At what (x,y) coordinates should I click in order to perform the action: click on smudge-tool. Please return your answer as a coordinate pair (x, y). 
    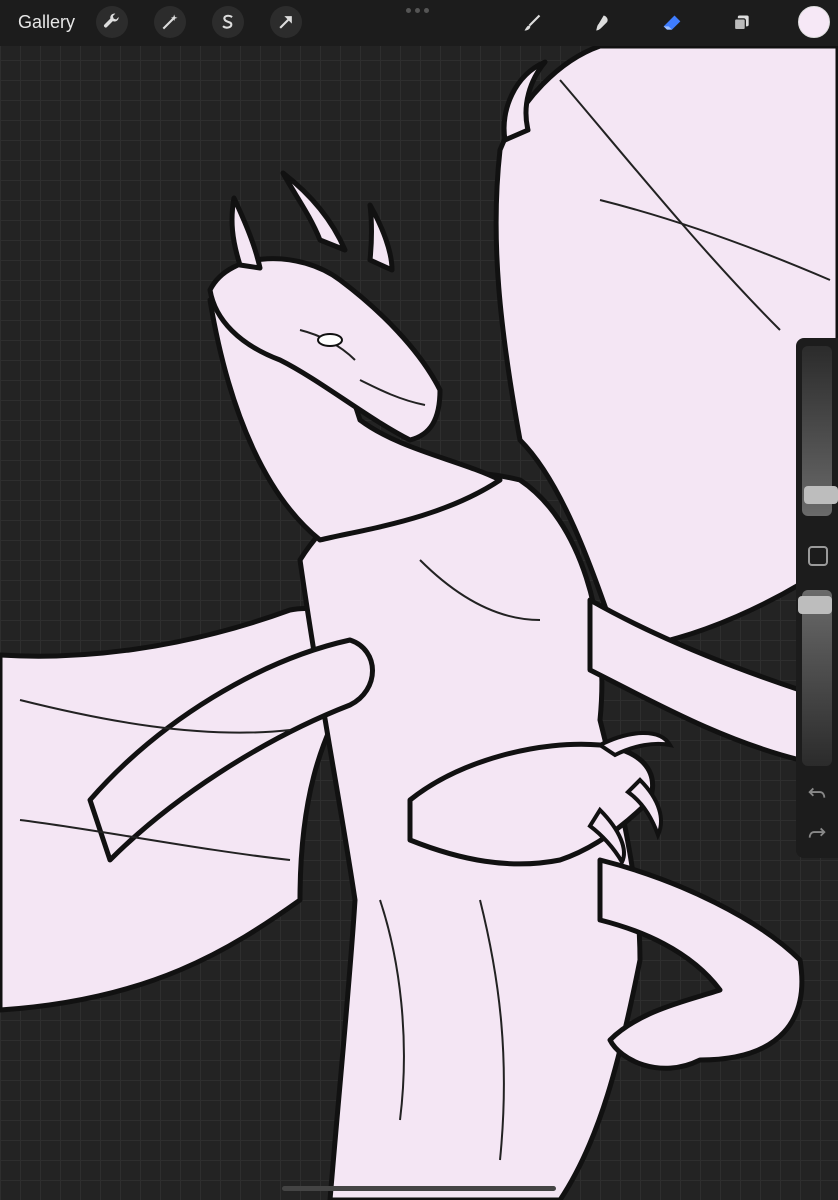
    Looking at the image, I should click on (602, 23).